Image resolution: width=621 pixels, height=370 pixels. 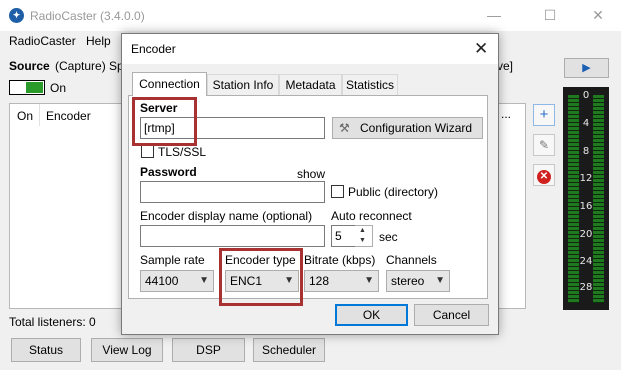 I want to click on bitrate-value: 128, so click(x=319, y=281).